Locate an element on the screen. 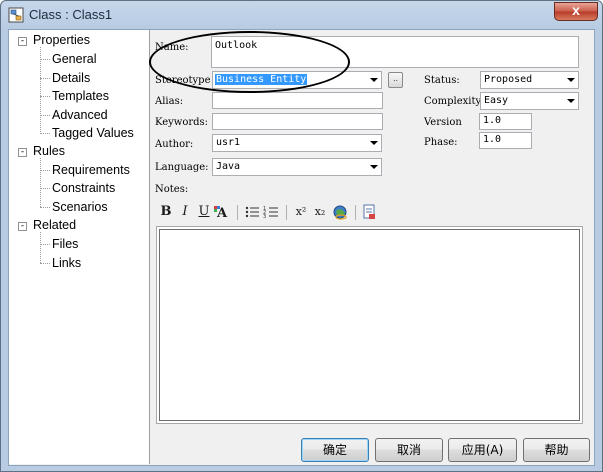 The image size is (603, 472). tree-item-general: General is located at coordinates (74, 59).